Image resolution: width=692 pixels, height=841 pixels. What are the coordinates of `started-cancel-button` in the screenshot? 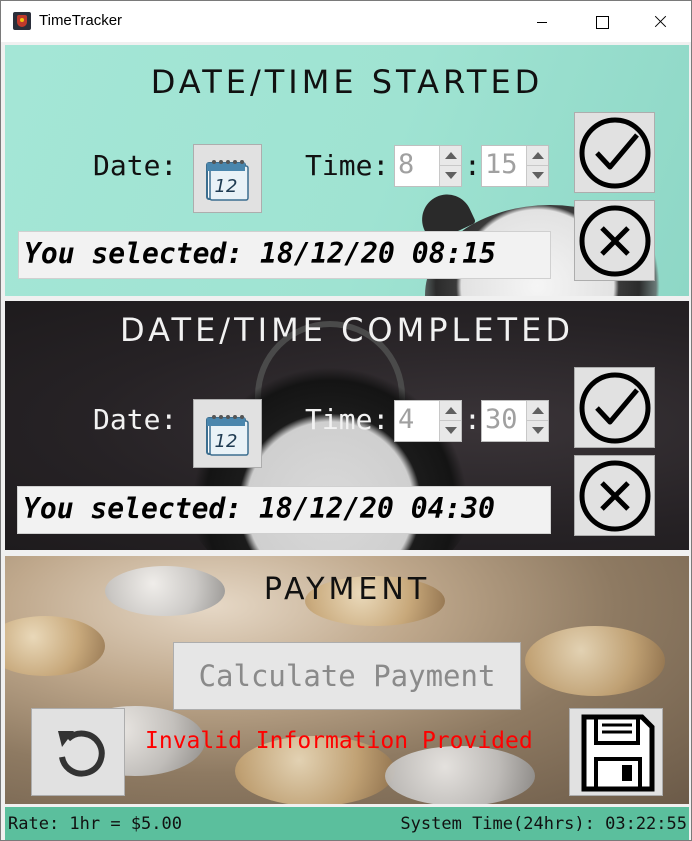 It's located at (614, 240).